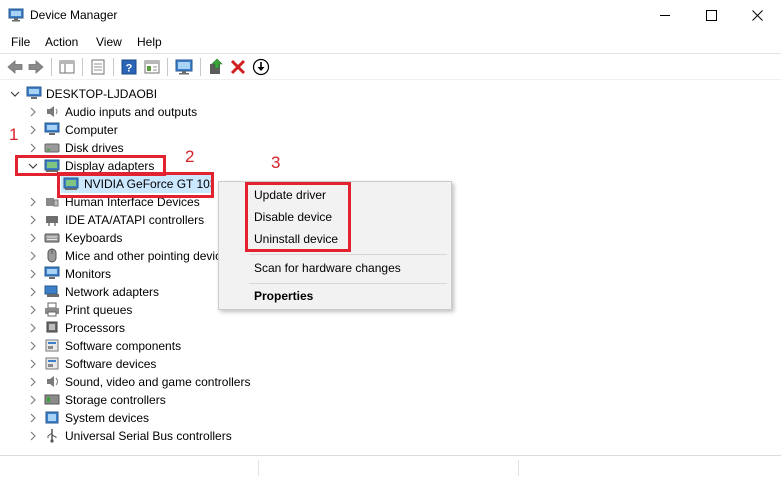 The height and width of the screenshot is (480, 781). What do you see at coordinates (158, 382) in the screenshot?
I see `tree-item-label: Sound, video and game controllers` at bounding box center [158, 382].